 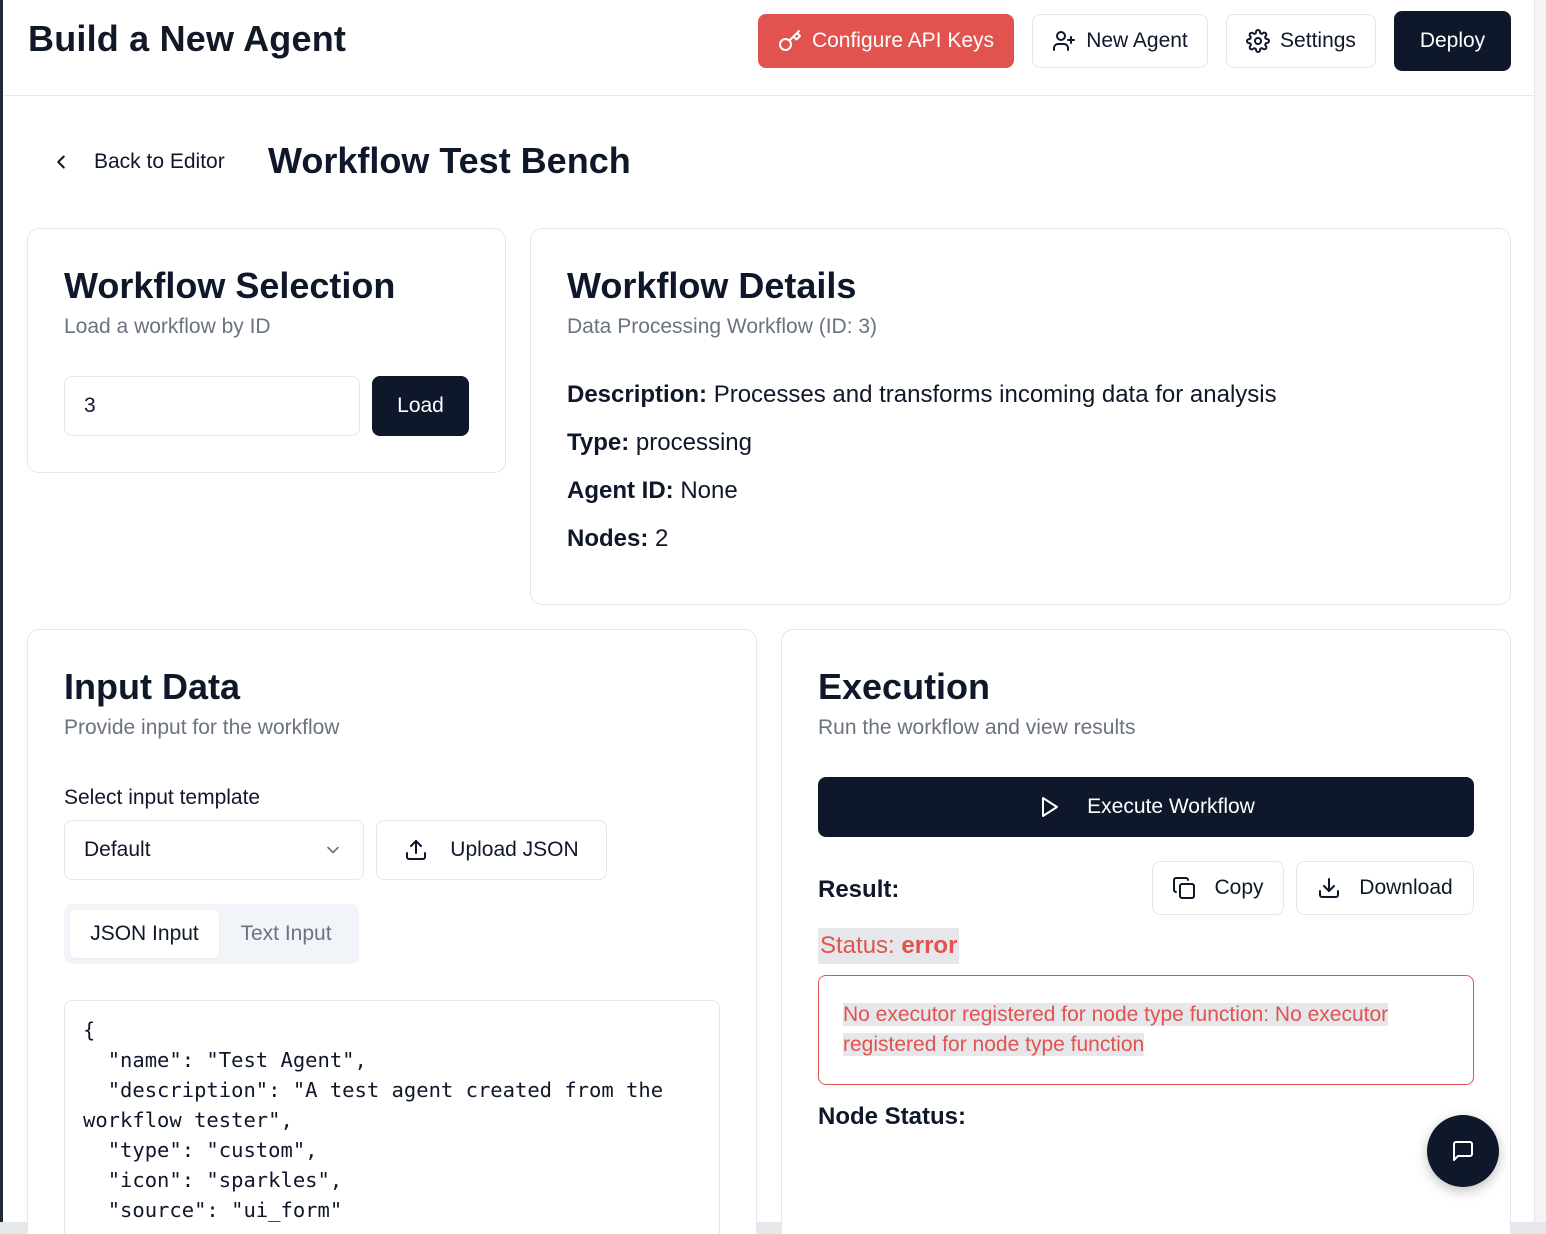 What do you see at coordinates (162, 797) in the screenshot?
I see `template-select-label: Select input template` at bounding box center [162, 797].